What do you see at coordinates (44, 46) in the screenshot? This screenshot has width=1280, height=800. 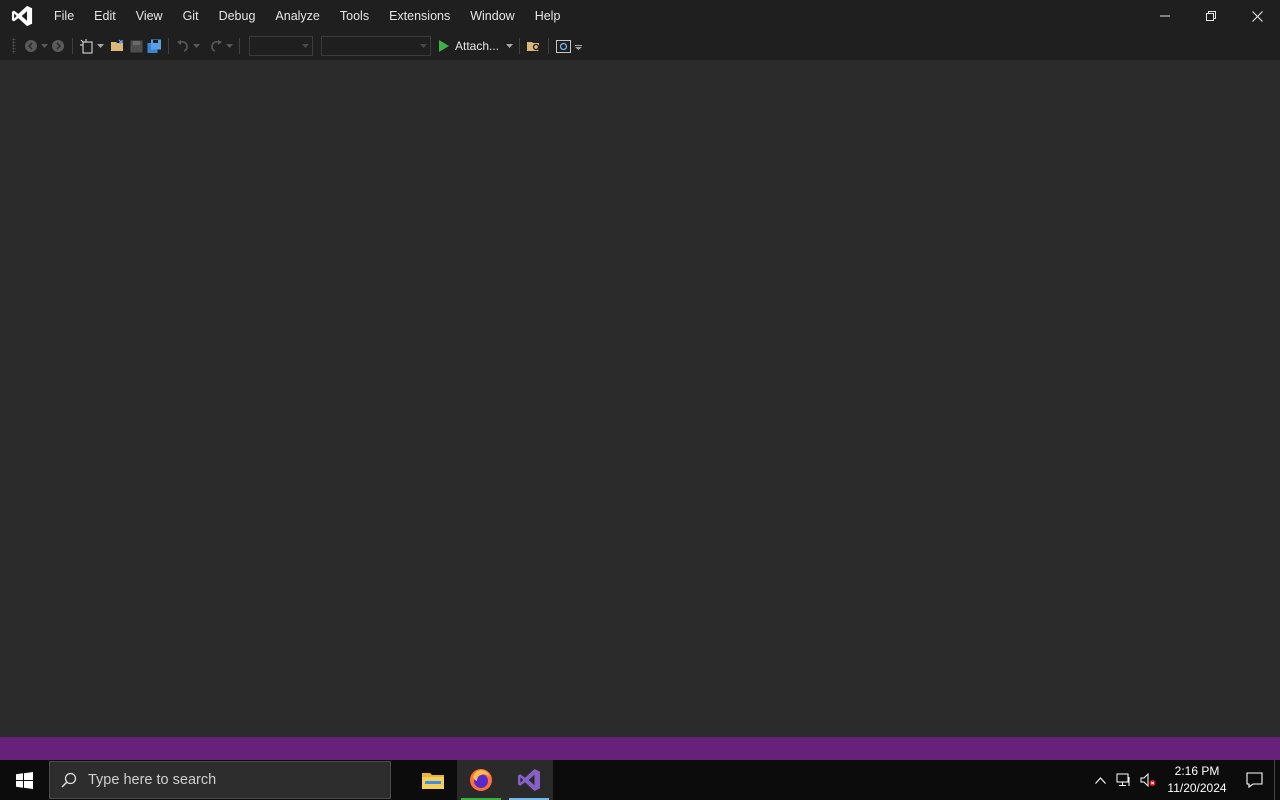 I see `navigate-back-dropdown-icon` at bounding box center [44, 46].